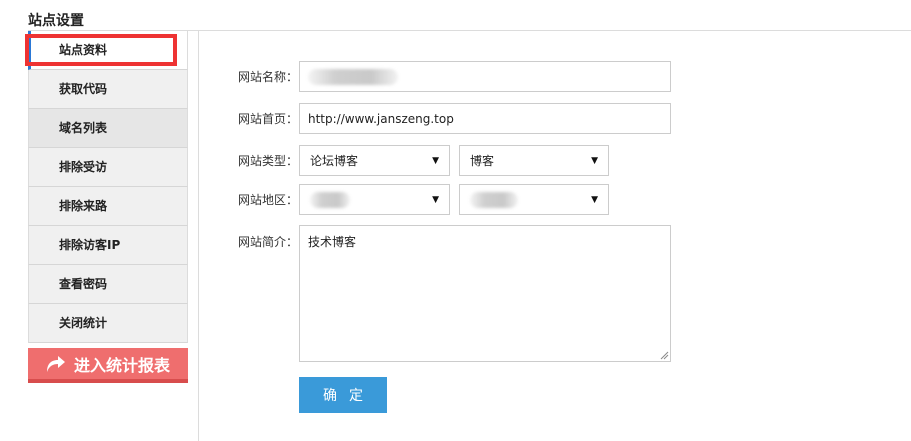 The width and height of the screenshot is (911, 441). I want to click on sidebar-item-exclude-referrer: 排除来路, so click(108, 206).